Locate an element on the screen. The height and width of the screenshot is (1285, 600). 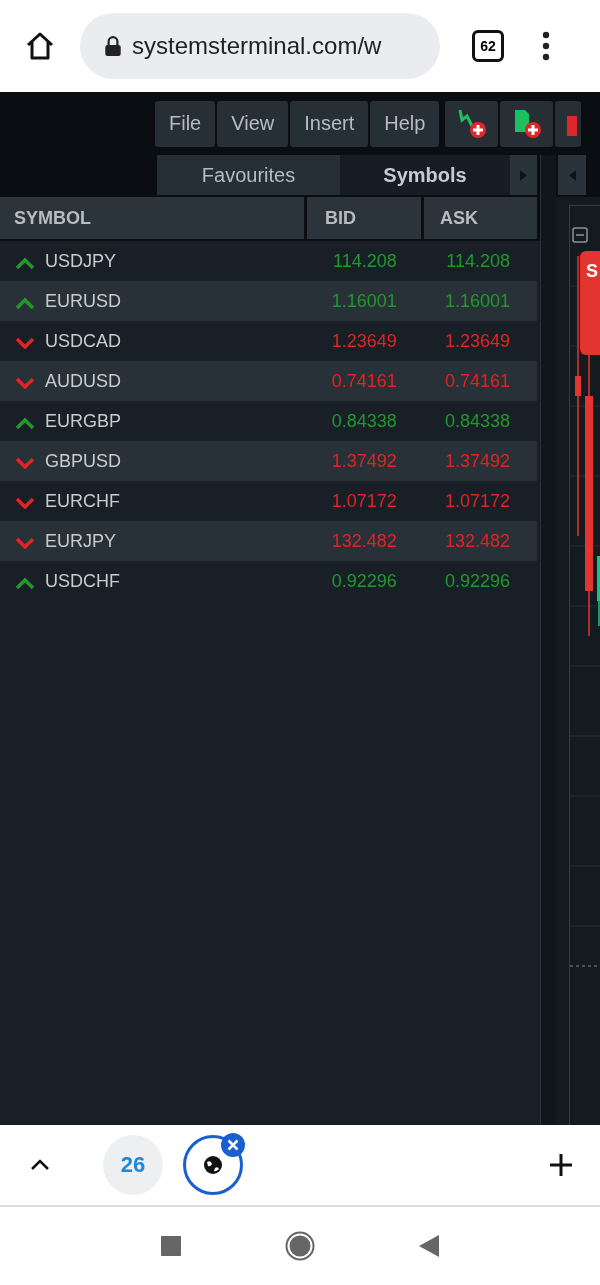
bid-price: 132.482 is located at coordinates (364, 541).